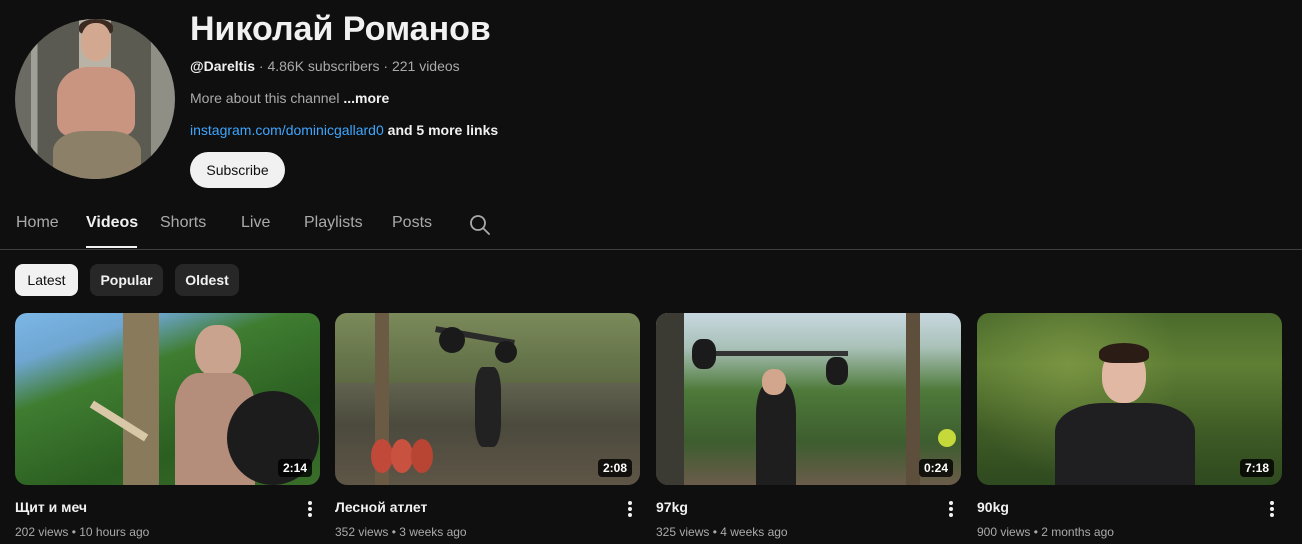 This screenshot has width=1302, height=544. I want to click on channel-tabs: Home Videos Shorts Live Playlists Posts, so click(651, 224).